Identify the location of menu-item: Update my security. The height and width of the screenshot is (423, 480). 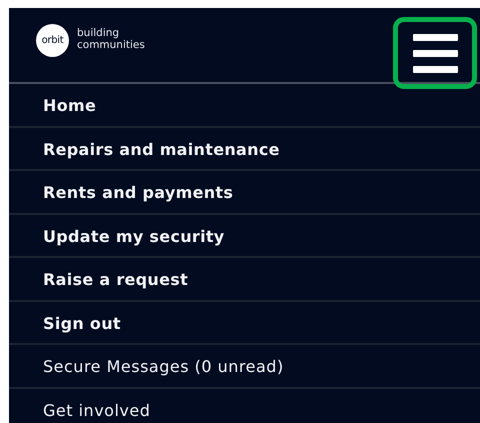
(244, 236).